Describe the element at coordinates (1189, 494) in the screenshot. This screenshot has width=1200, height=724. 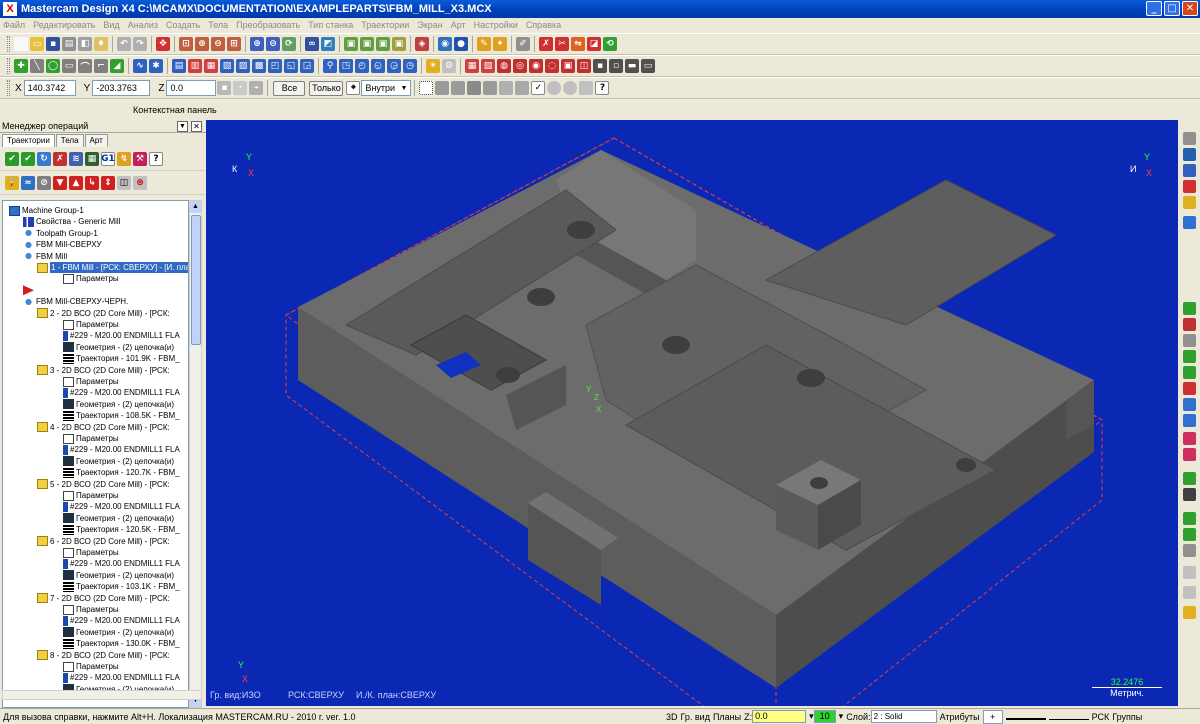
I see `color-d-icon` at that location.